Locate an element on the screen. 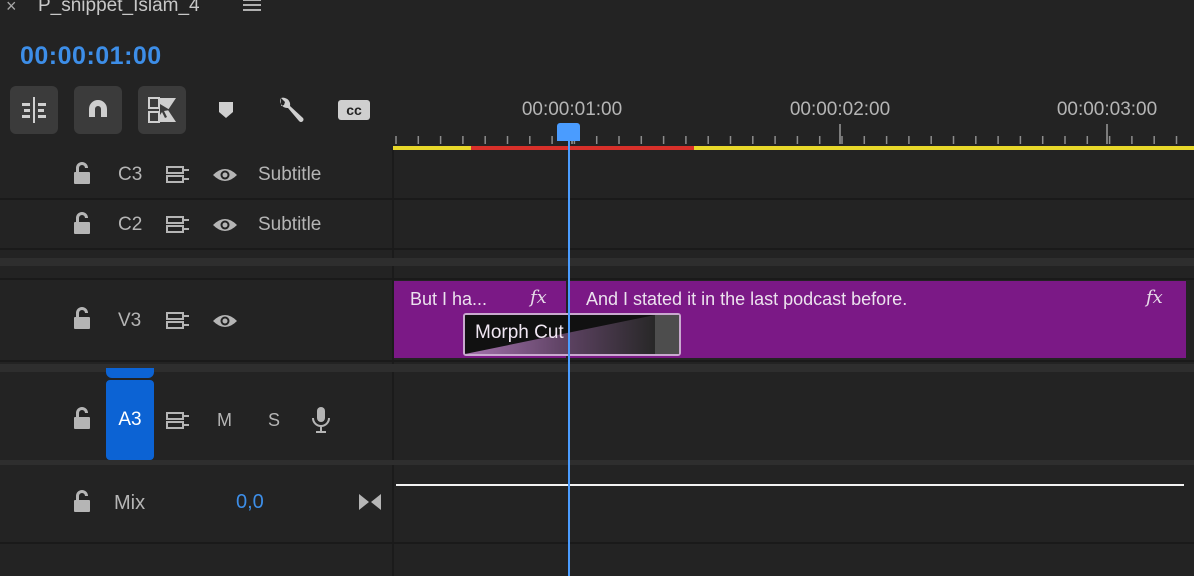 The width and height of the screenshot is (1194, 576). track-name-mix: Mix is located at coordinates (130, 503).